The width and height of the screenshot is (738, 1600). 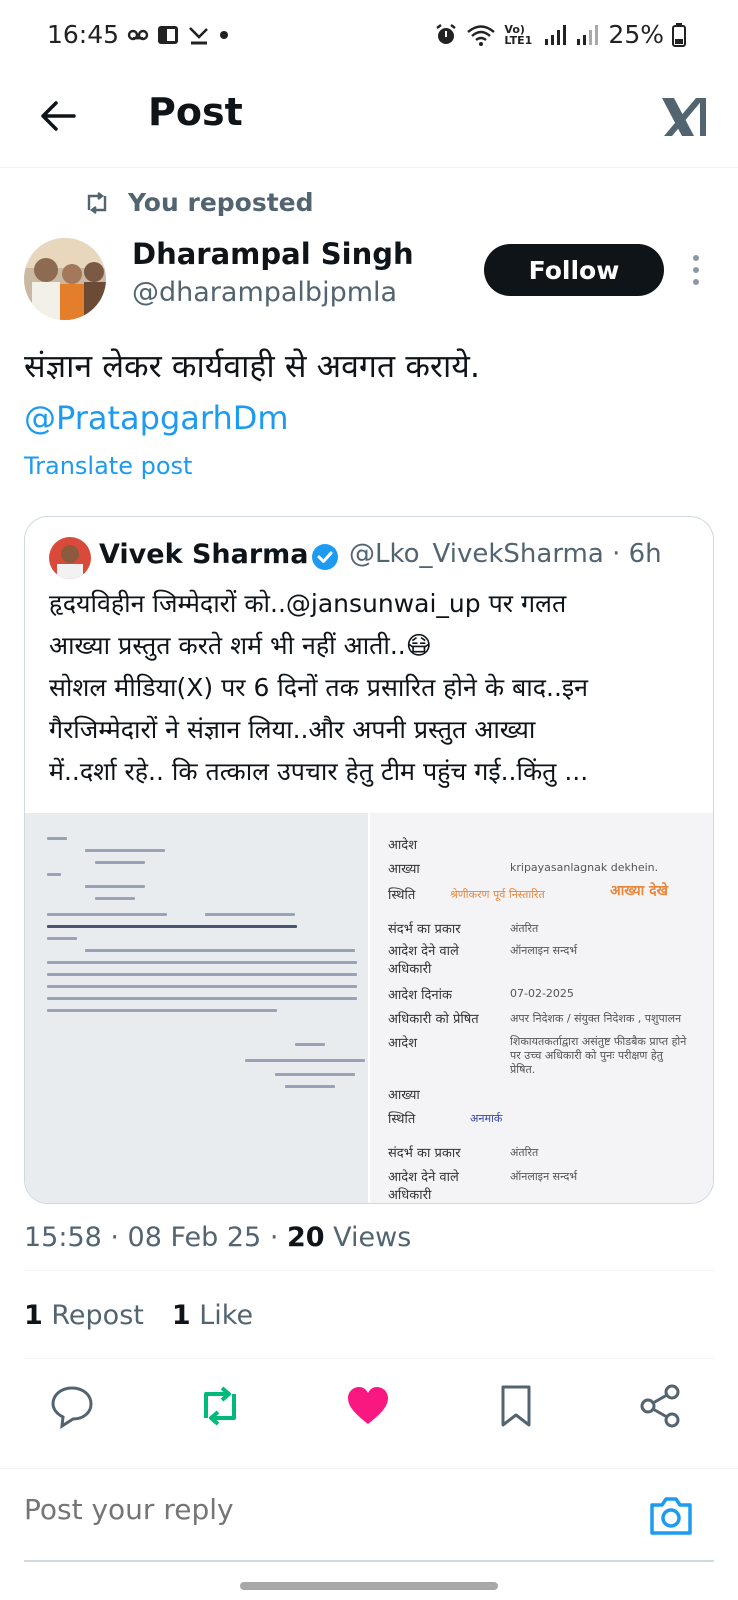 I want to click on view-report-link: आख्या देखे, so click(x=639, y=891).